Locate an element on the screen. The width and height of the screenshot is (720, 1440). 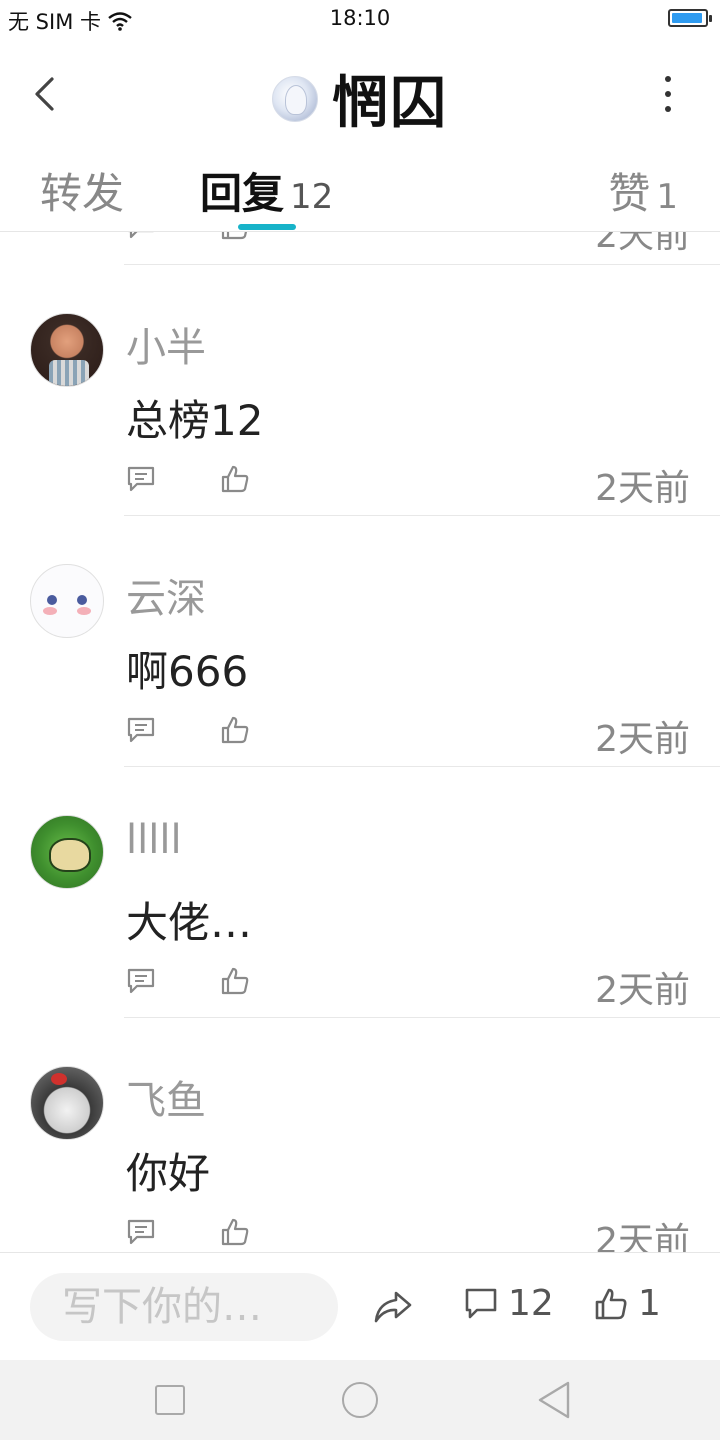
comment-text: 你好 is located at coordinates (168, 1173).